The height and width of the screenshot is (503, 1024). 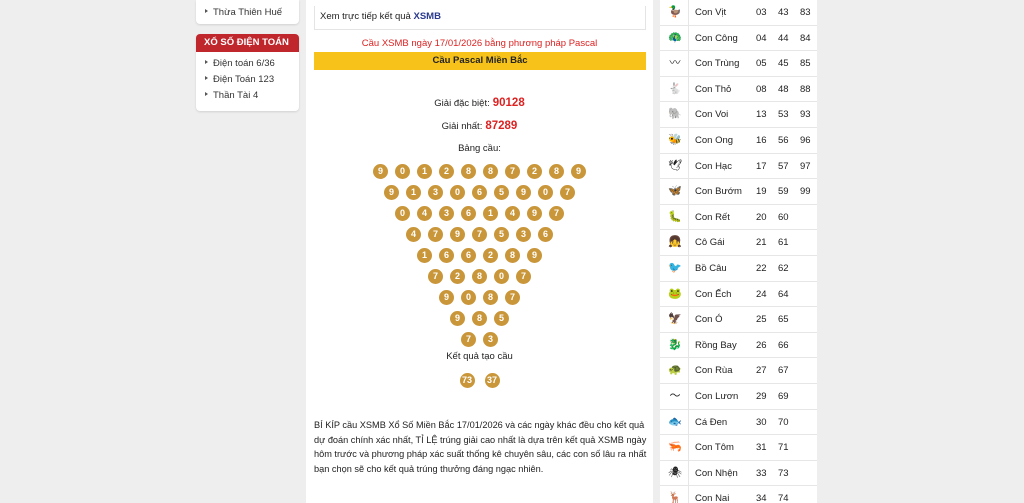 What do you see at coordinates (479, 380) in the screenshot?
I see `result-balls: 73 37` at bounding box center [479, 380].